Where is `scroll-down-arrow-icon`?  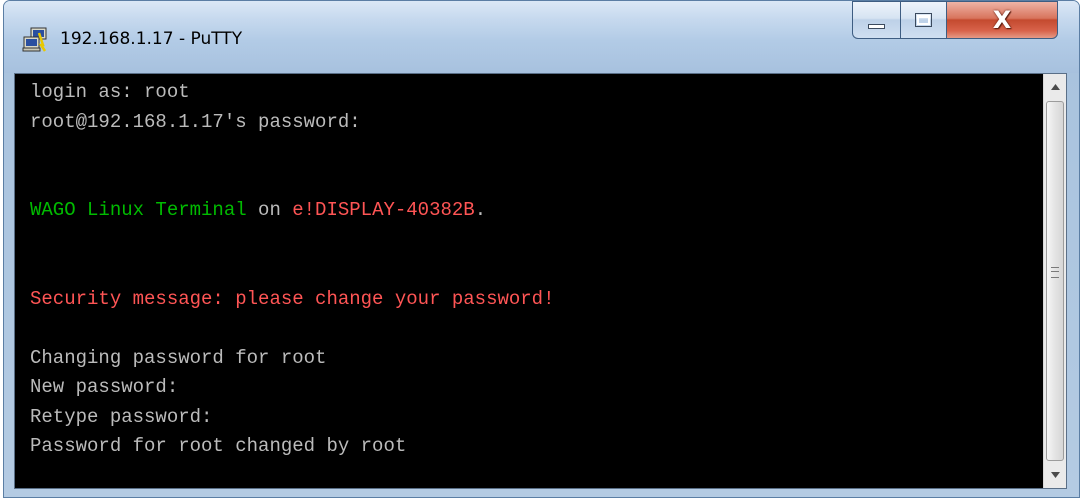 scroll-down-arrow-icon is located at coordinates (1055, 475).